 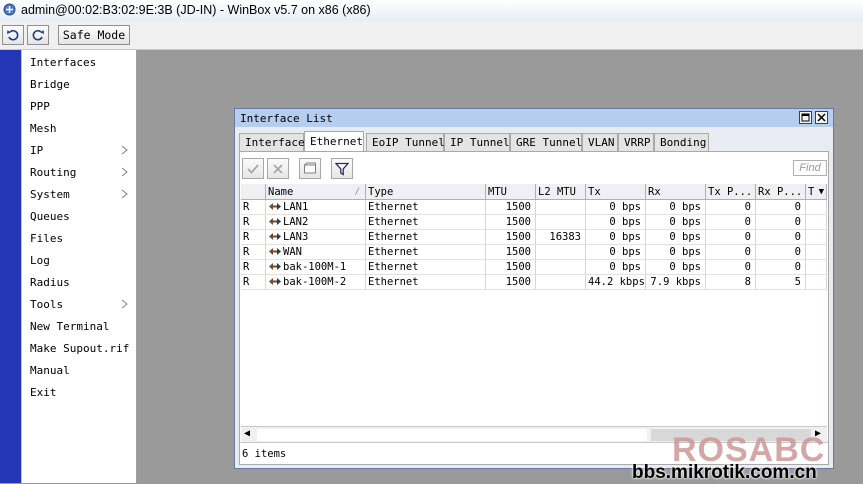 What do you see at coordinates (315, 267) in the screenshot?
I see `interface-name: bak-100M-1` at bounding box center [315, 267].